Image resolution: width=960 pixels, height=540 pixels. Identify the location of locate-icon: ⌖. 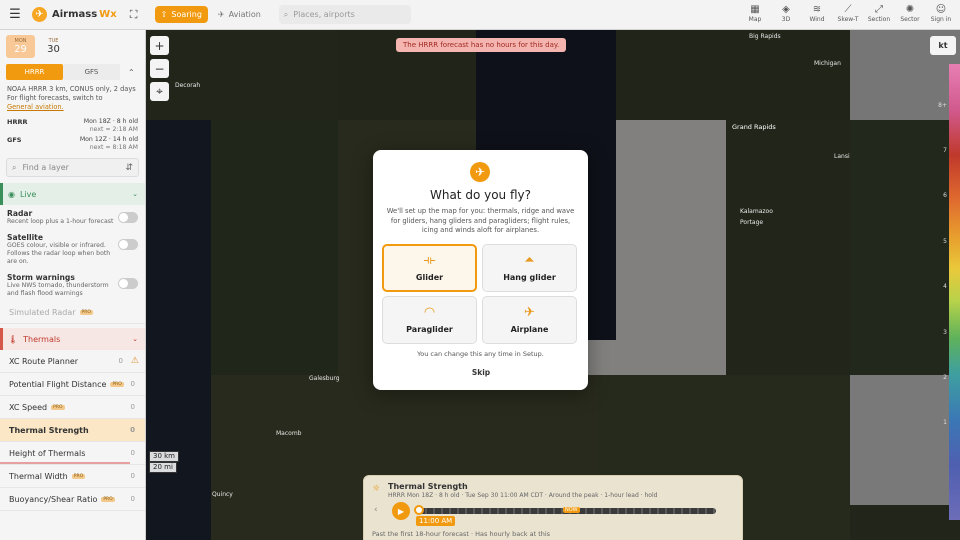
(159, 91).